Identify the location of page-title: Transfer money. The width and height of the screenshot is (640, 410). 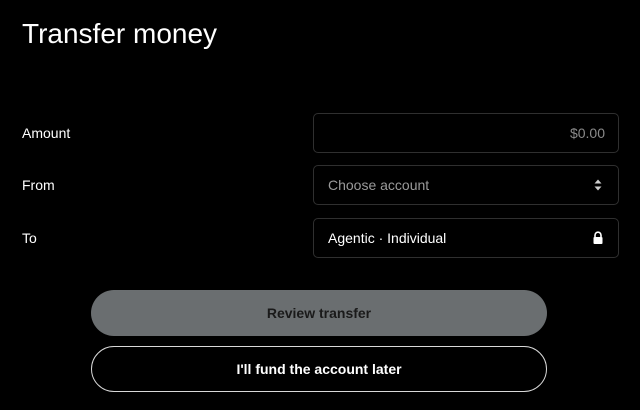
(120, 33).